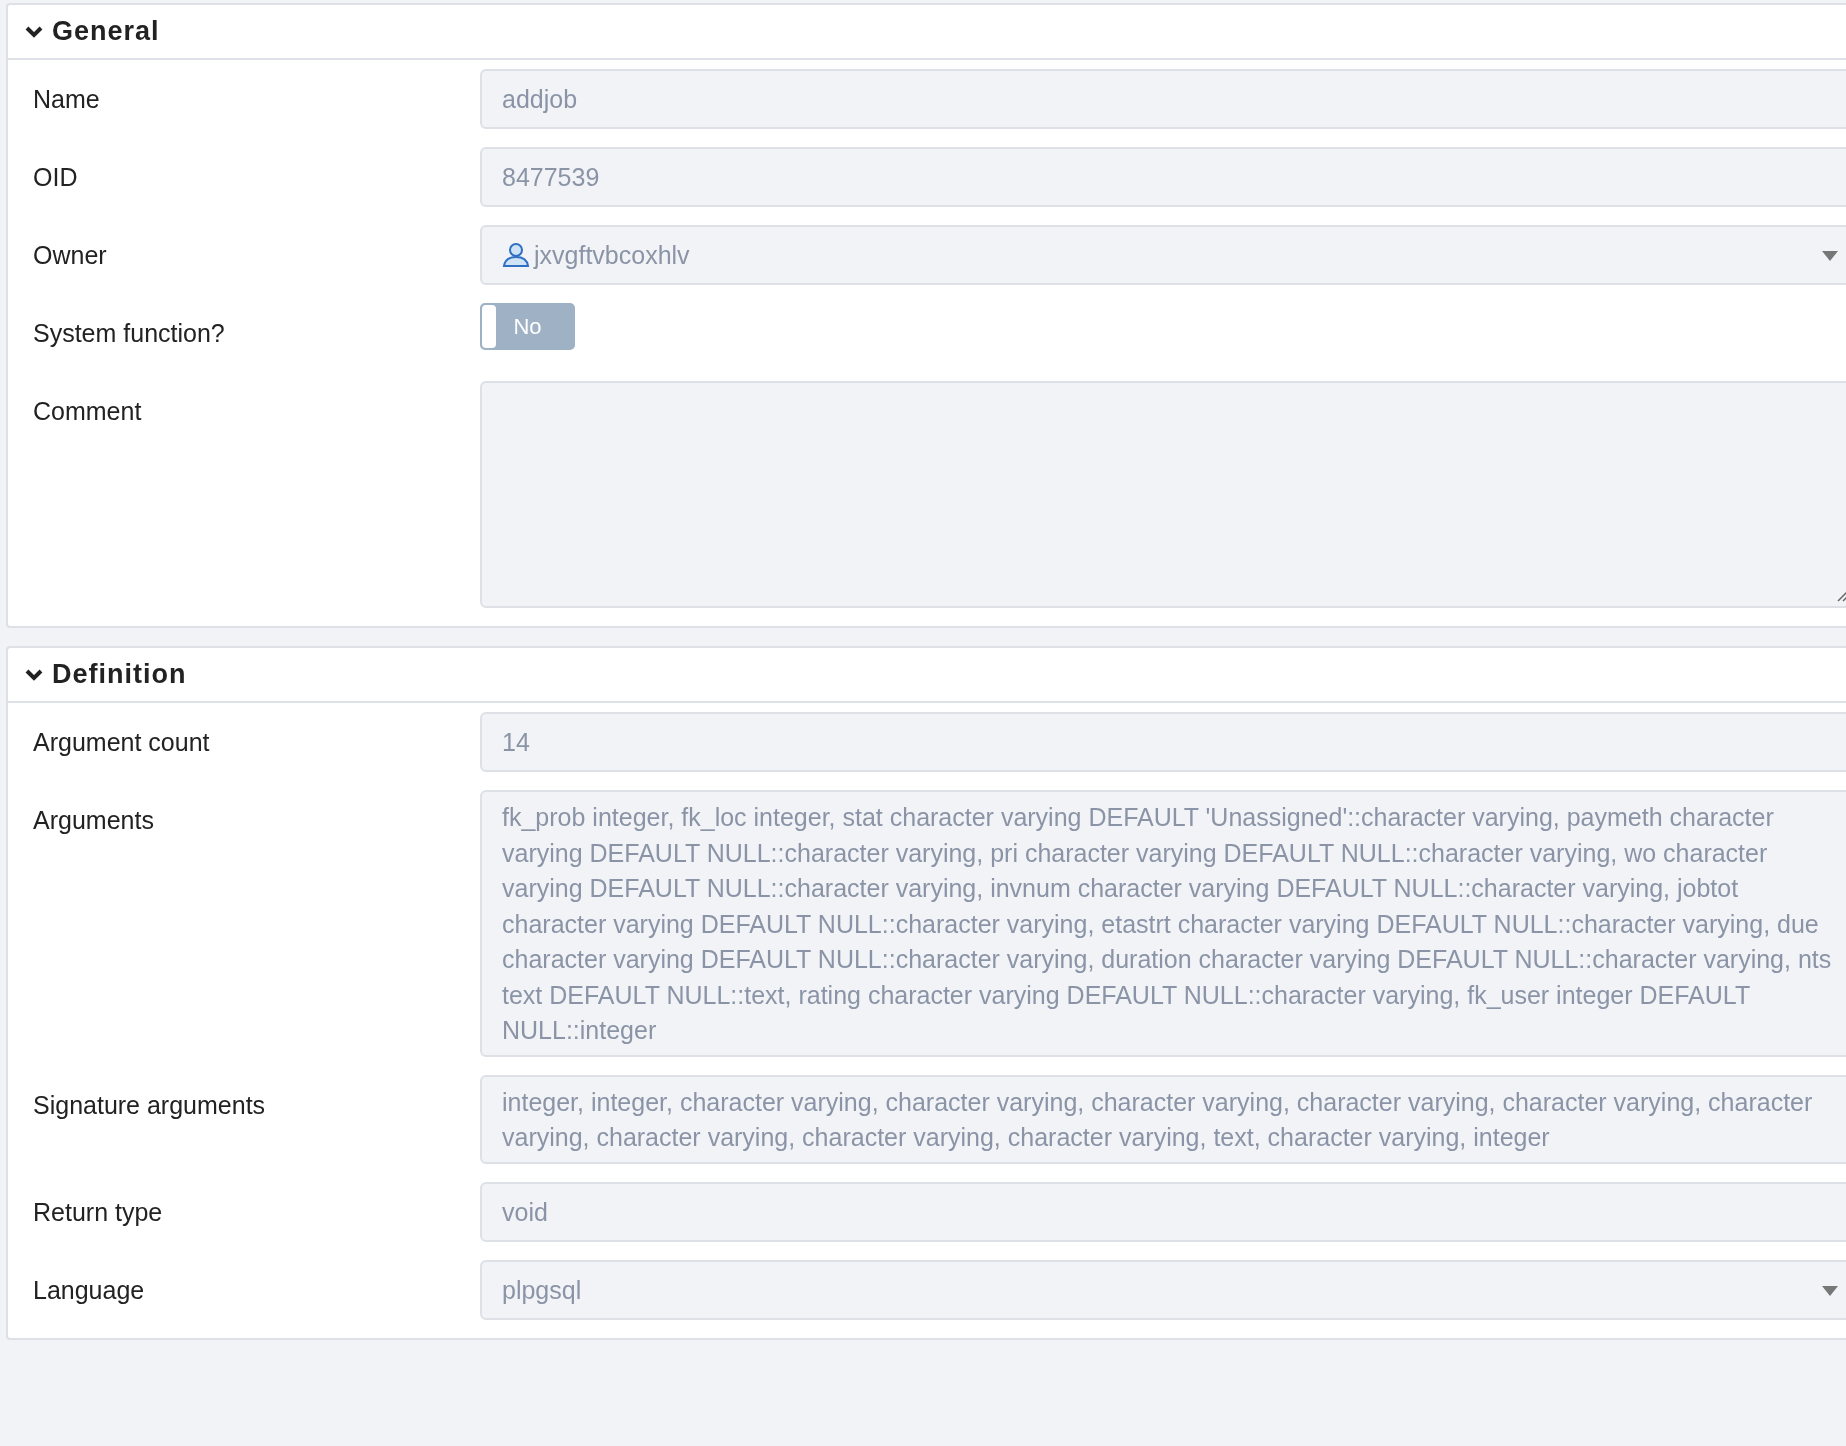 The image size is (1846, 1446). I want to click on text-field: 14, so click(1163, 742).